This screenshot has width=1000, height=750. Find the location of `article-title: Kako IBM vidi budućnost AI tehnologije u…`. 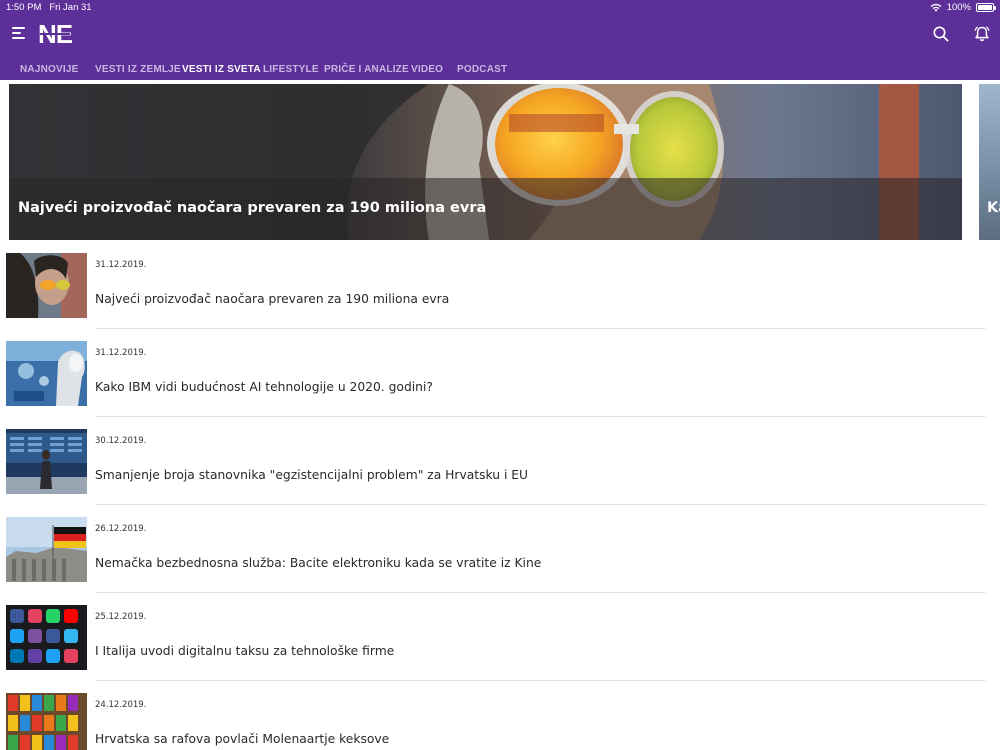

article-title: Kako IBM vidi budućnost AI tehnologije u… is located at coordinates (264, 387).